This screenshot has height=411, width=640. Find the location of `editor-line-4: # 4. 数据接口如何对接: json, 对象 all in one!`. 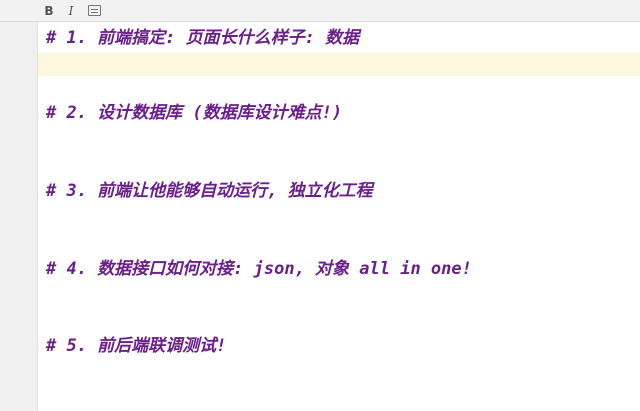

editor-line-4: # 4. 数据接口如何对接: json, 对象 all in one! is located at coordinates (259, 269).